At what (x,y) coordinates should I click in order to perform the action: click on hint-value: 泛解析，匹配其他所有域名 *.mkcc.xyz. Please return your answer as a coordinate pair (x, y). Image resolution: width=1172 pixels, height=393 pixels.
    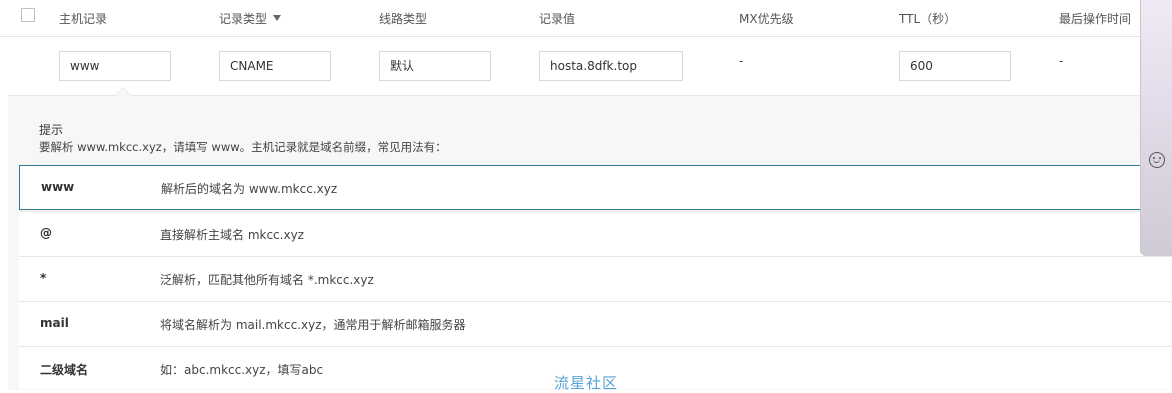
    Looking at the image, I should click on (267, 280).